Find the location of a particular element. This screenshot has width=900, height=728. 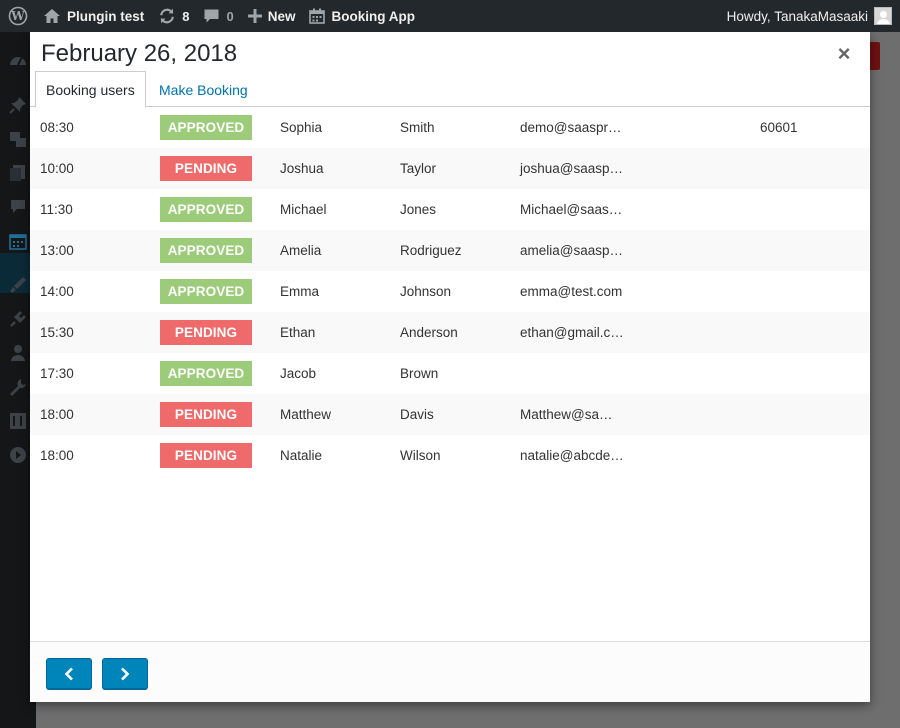

site-name: Plungin test is located at coordinates (106, 16).